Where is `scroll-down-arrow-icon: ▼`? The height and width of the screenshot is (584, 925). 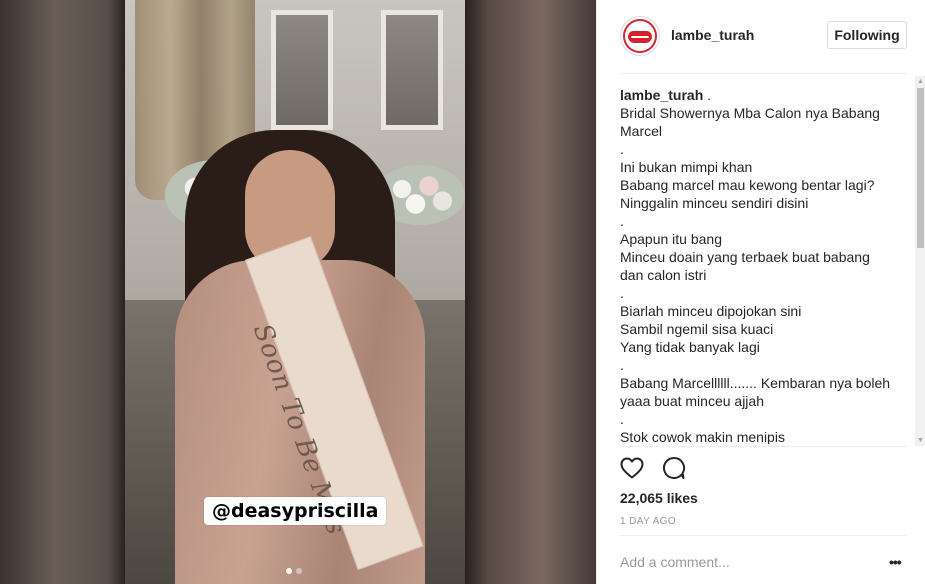
scroll-down-arrow-icon: ▼ is located at coordinates (920, 440).